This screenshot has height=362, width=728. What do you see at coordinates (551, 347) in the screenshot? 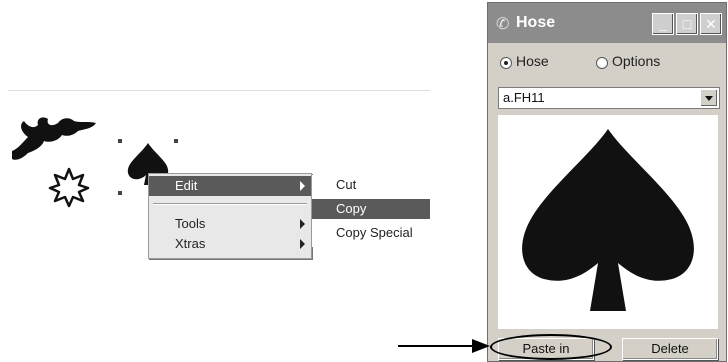
I see `callout-ellipse` at bounding box center [551, 347].